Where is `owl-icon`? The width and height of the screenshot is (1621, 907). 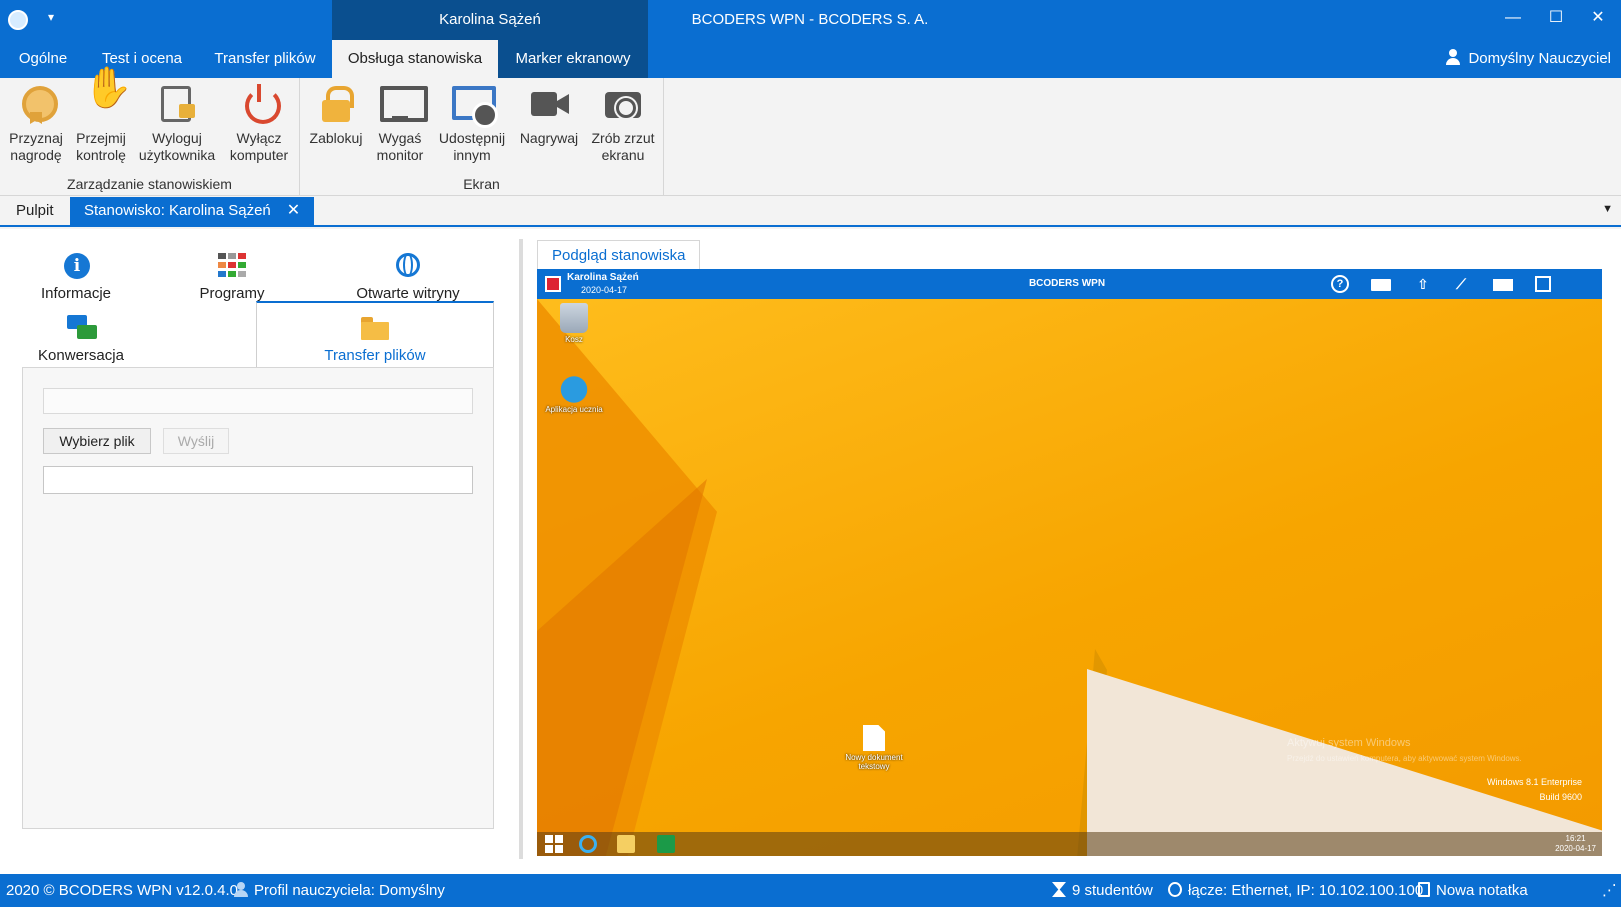 owl-icon is located at coordinates (574, 388).